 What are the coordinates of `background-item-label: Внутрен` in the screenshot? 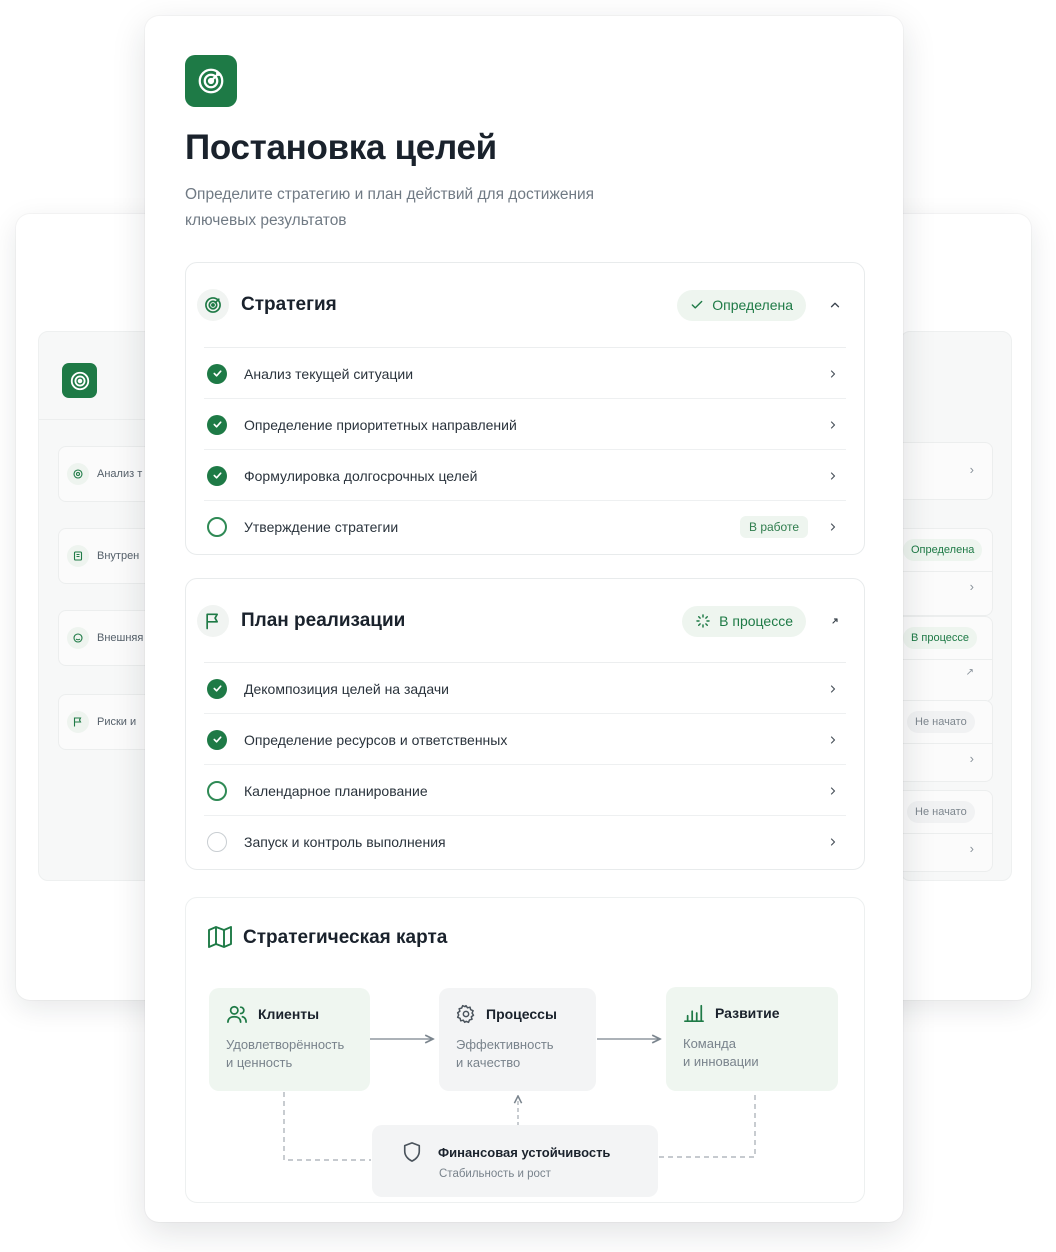 It's located at (118, 556).